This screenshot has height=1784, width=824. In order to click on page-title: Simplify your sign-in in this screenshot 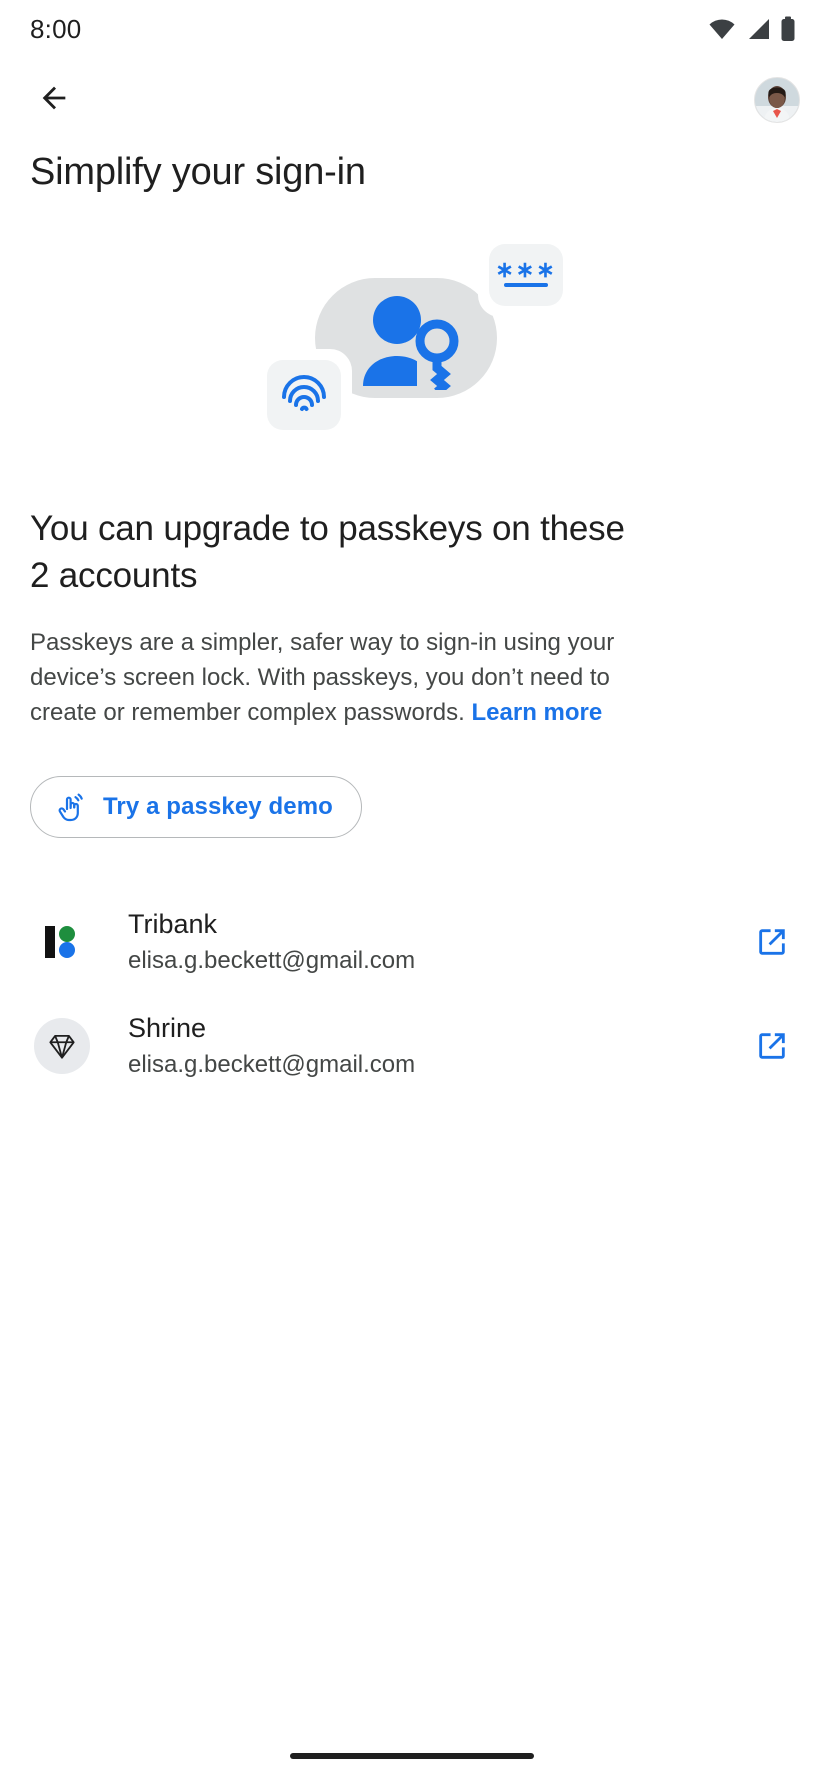, I will do `click(198, 172)`.